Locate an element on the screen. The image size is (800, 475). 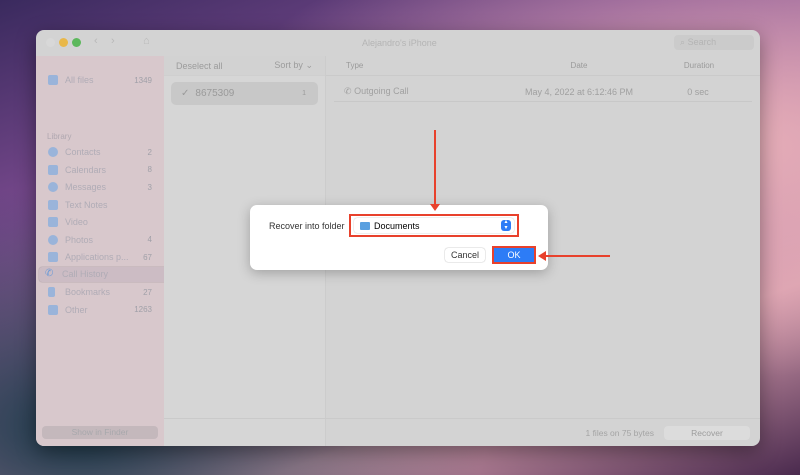
label: Video is located at coordinates (76, 222).